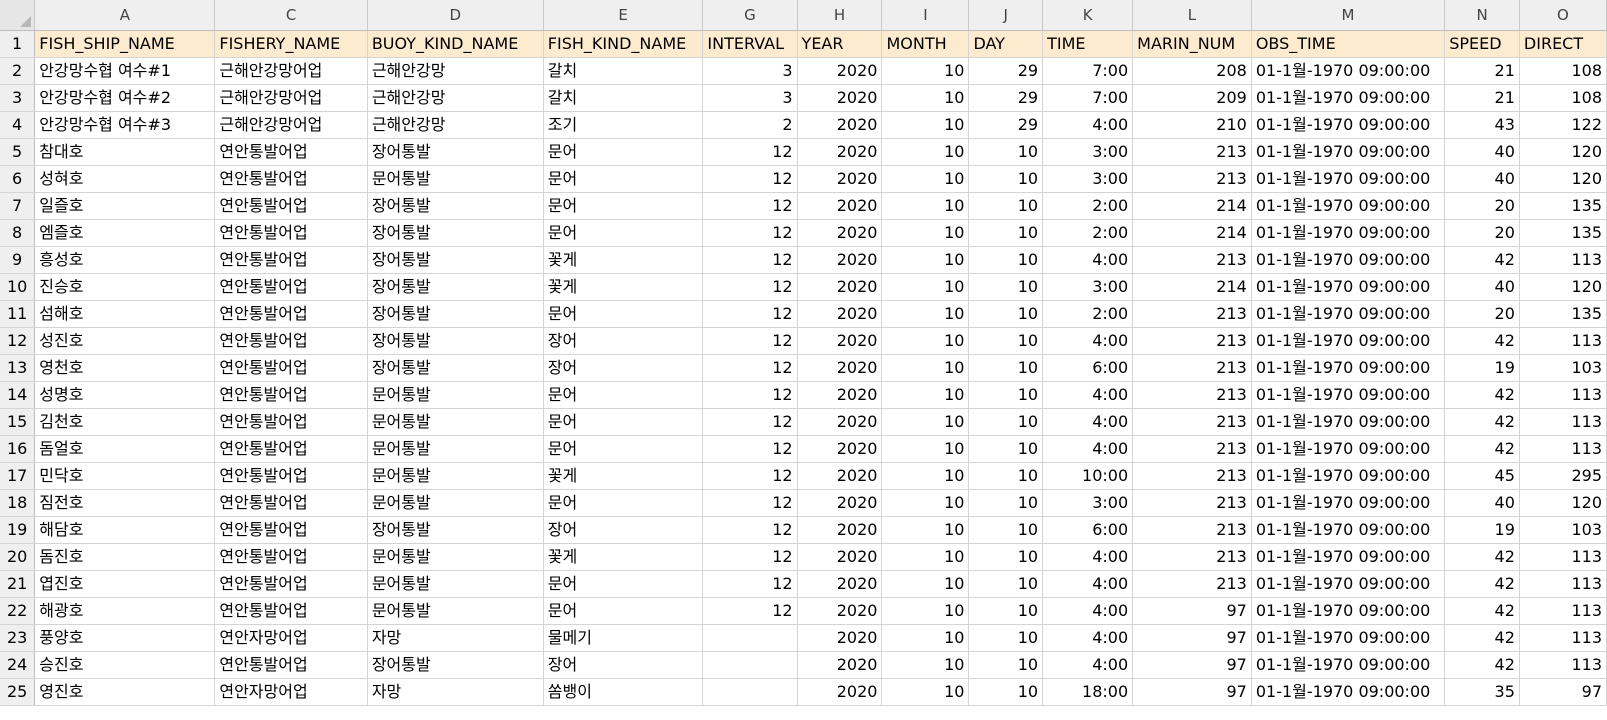 The height and width of the screenshot is (720, 1607). I want to click on column-header-o: O, so click(1563, 15).